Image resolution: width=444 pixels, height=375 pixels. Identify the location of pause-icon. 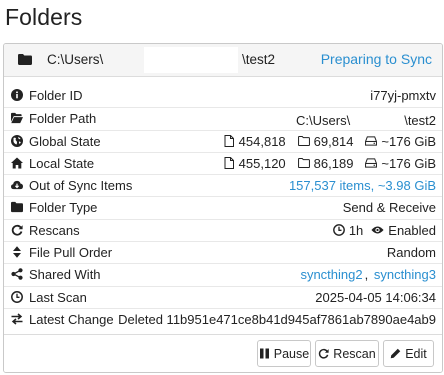
(264, 353).